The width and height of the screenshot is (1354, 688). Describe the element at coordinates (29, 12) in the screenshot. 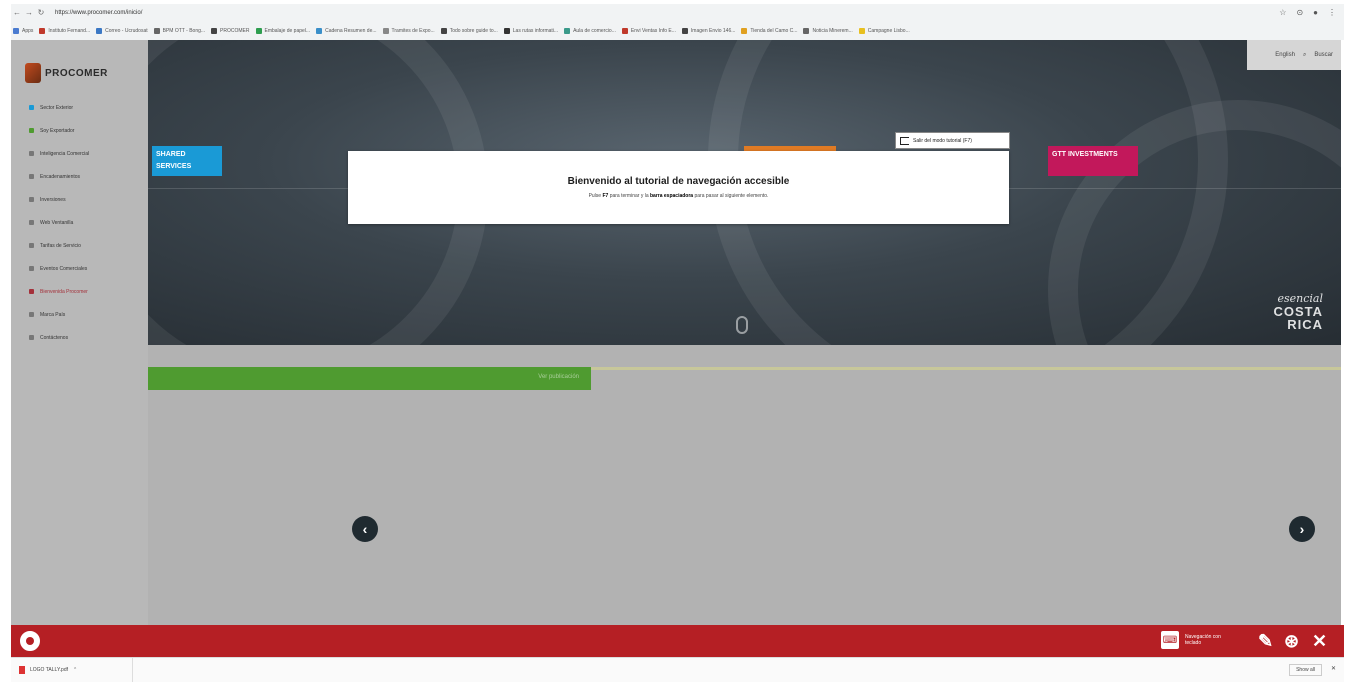

I see `forward-icon: →` at that location.